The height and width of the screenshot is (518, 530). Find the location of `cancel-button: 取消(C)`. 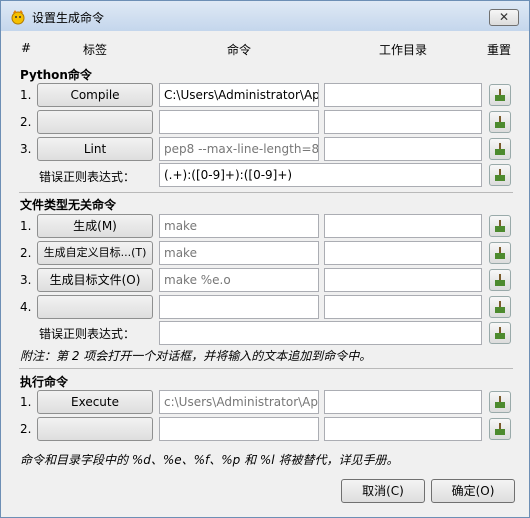

cancel-button: 取消(C) is located at coordinates (383, 491).